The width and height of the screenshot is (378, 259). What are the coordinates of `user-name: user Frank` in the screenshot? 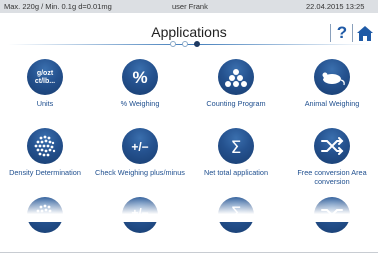 It's located at (190, 6).